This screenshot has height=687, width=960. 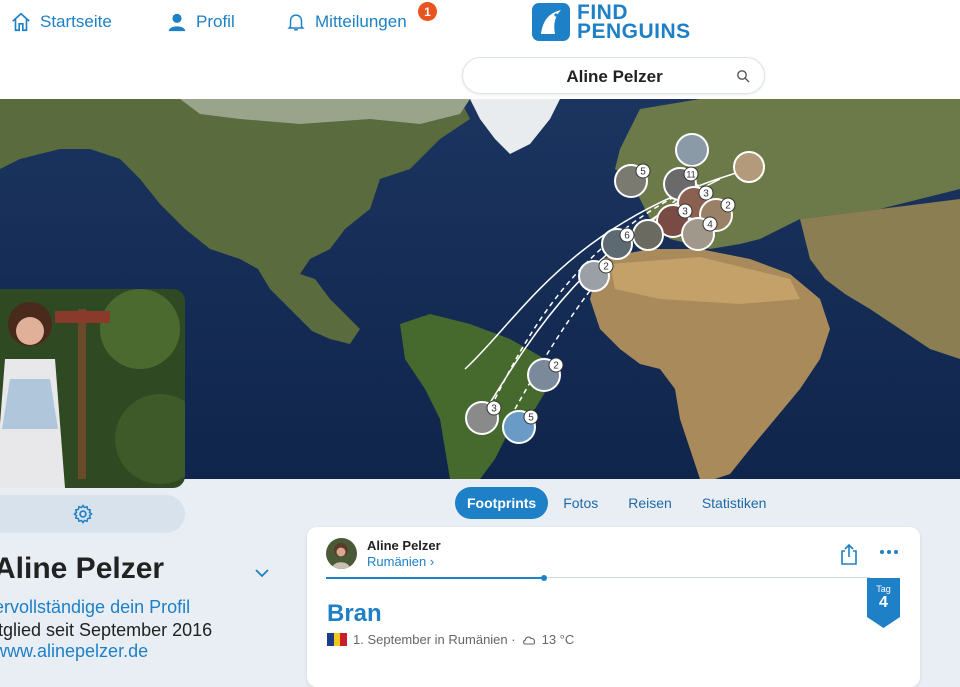 What do you see at coordinates (82, 514) in the screenshot?
I see `gear-icon` at bounding box center [82, 514].